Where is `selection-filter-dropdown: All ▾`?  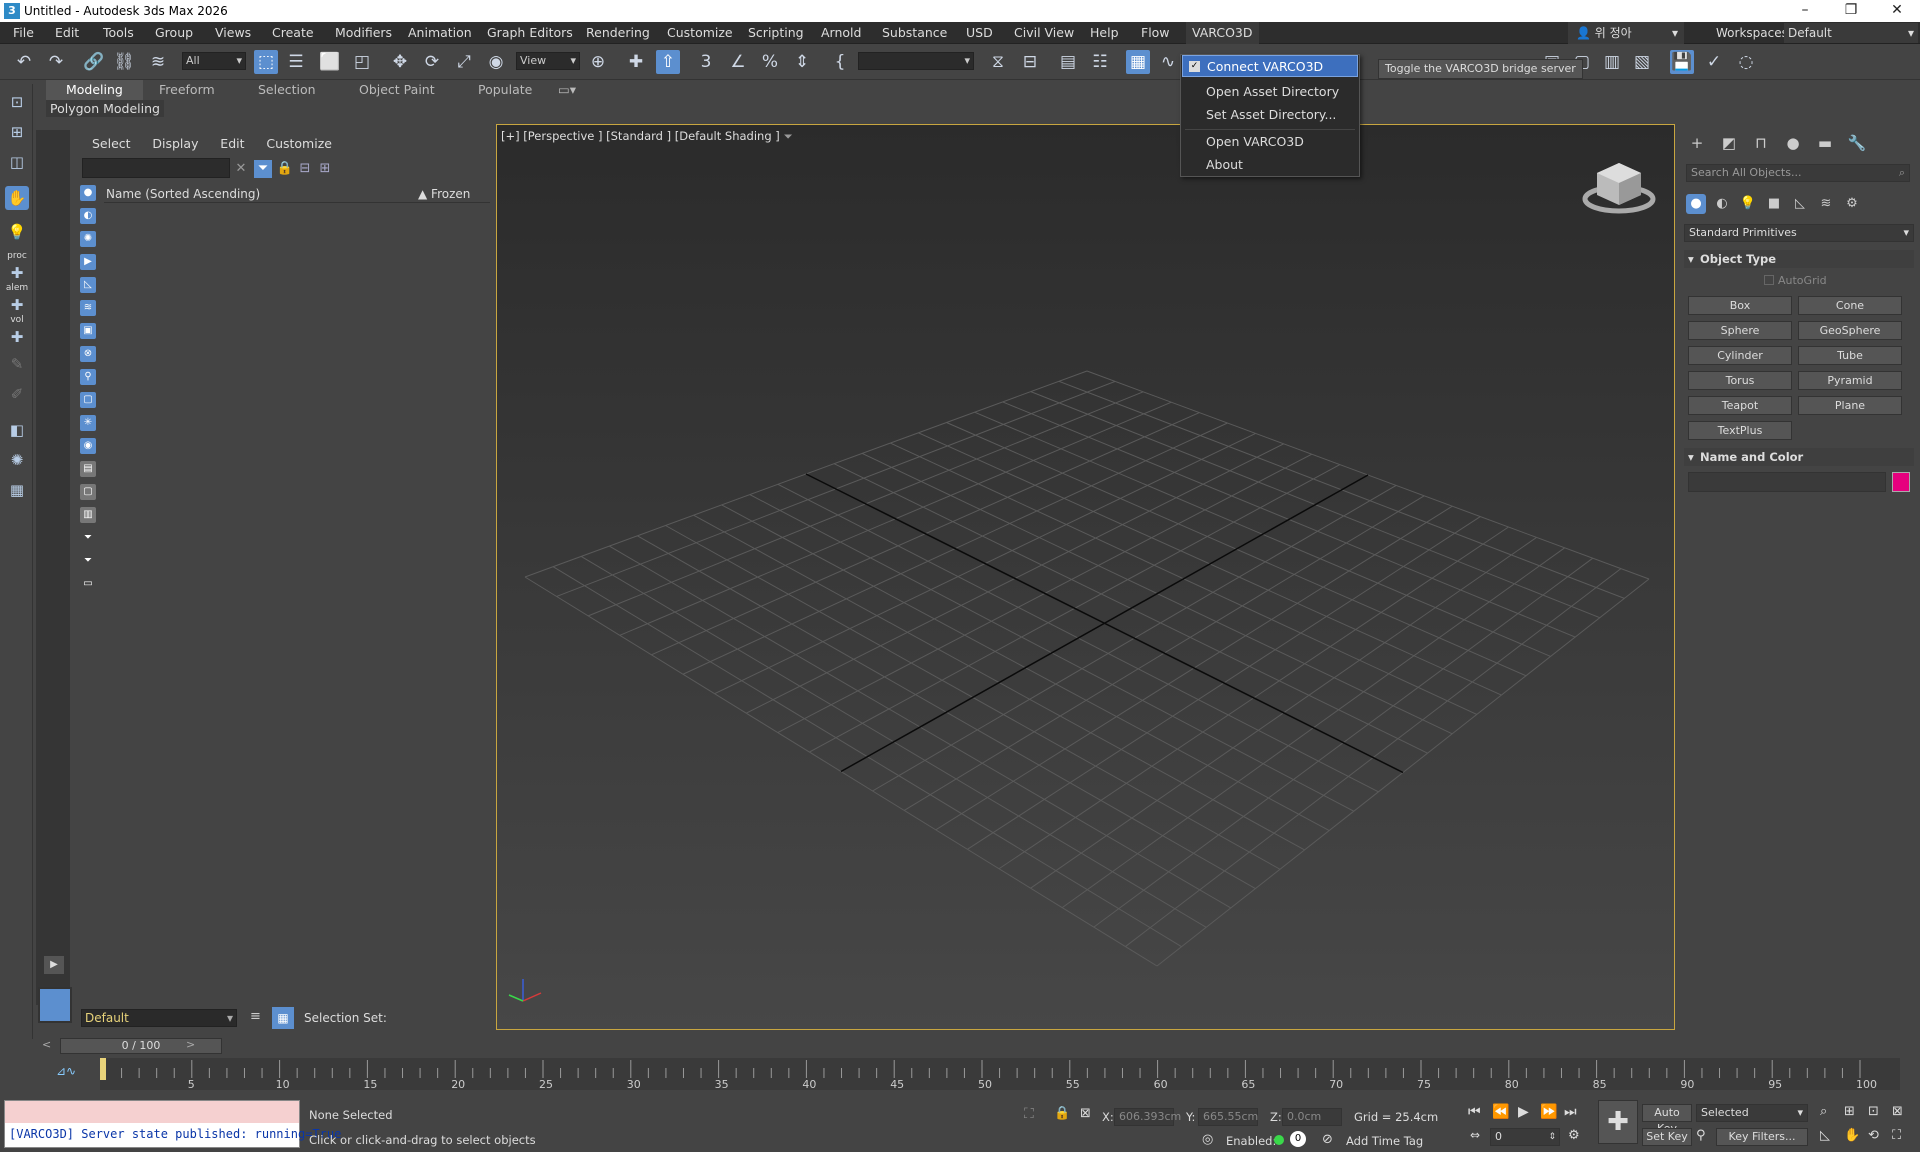
selection-filter-dropdown: All ▾ is located at coordinates (214, 61).